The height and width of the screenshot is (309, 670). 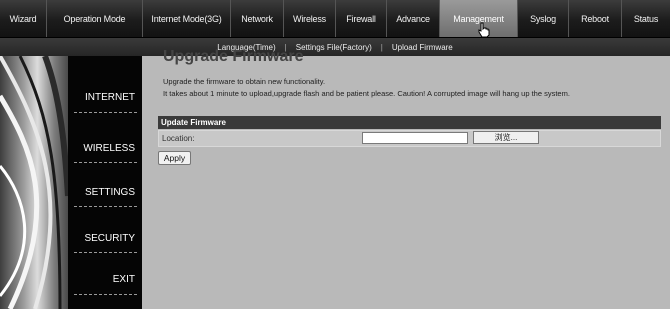 I want to click on side-menu-exit: EXIT, so click(x=105, y=279).